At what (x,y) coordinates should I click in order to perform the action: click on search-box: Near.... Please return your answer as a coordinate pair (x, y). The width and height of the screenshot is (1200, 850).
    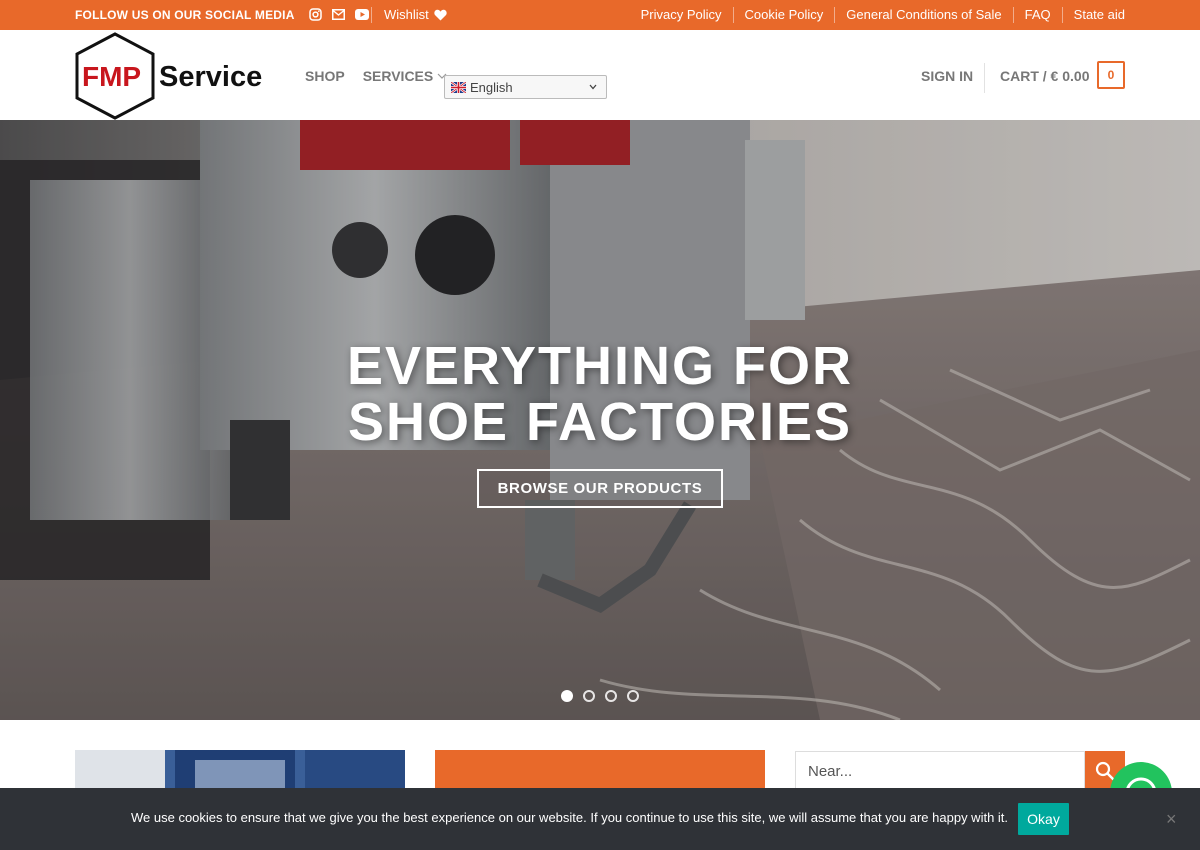
    Looking at the image, I should click on (960, 771).